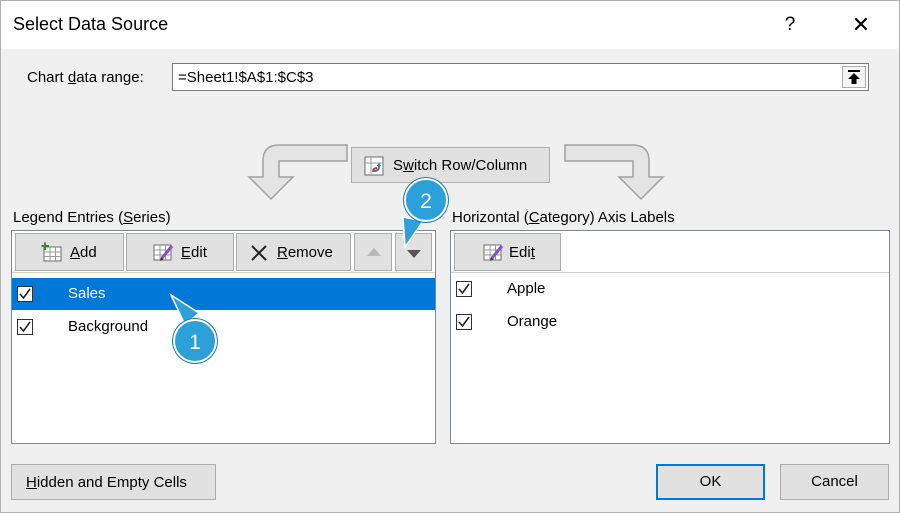 This screenshot has width=900, height=513. Describe the element at coordinates (414, 254) in the screenshot. I see `triangle-down-icon` at that location.